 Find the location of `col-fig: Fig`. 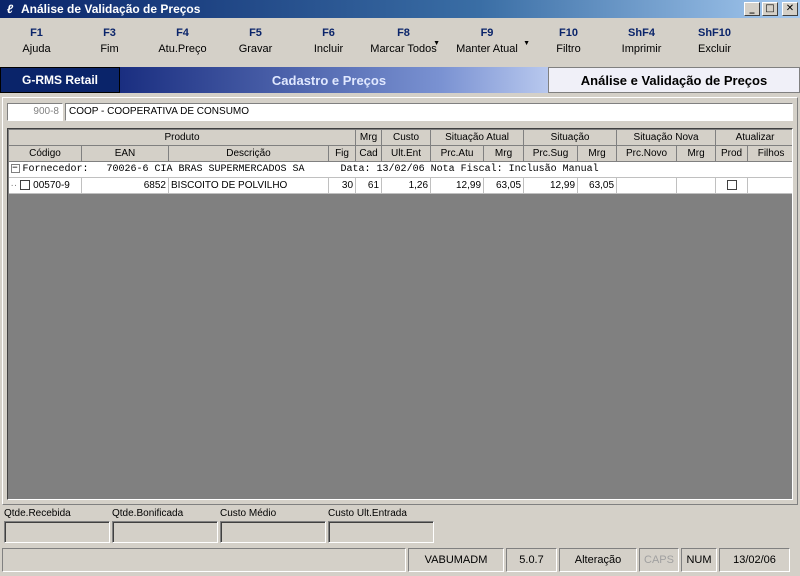

col-fig: Fig is located at coordinates (342, 153).